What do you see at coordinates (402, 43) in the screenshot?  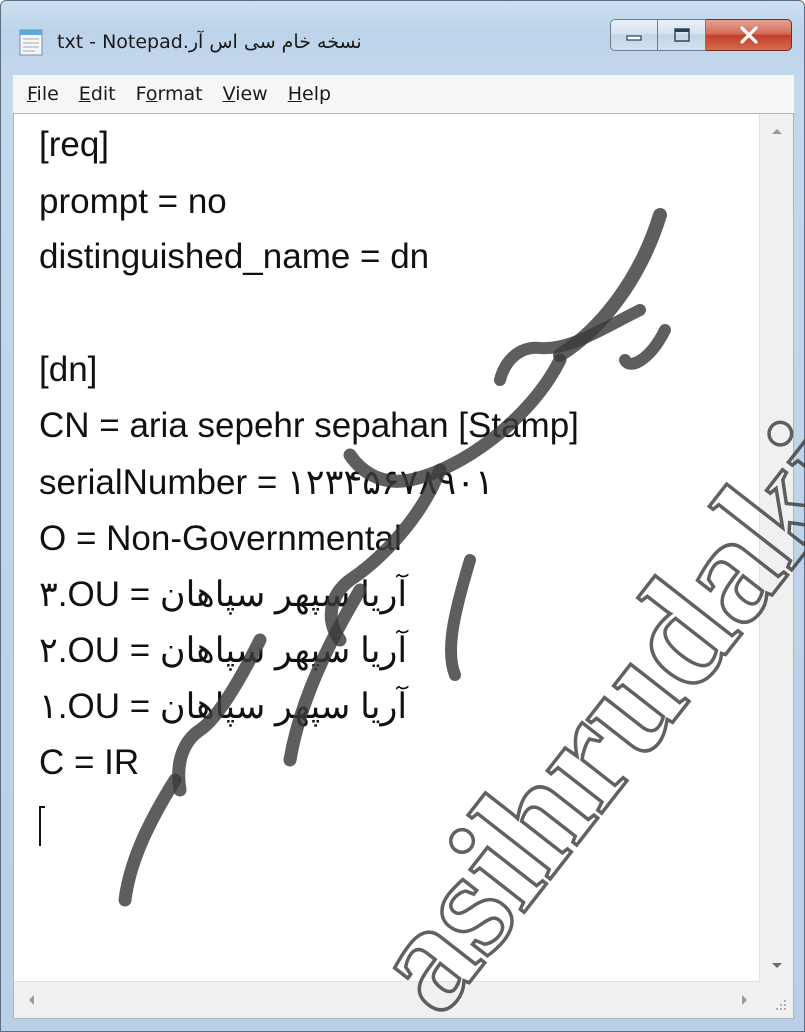 I see `title-bar: نسخه خام سی اس آر.txt - Notepad` at bounding box center [402, 43].